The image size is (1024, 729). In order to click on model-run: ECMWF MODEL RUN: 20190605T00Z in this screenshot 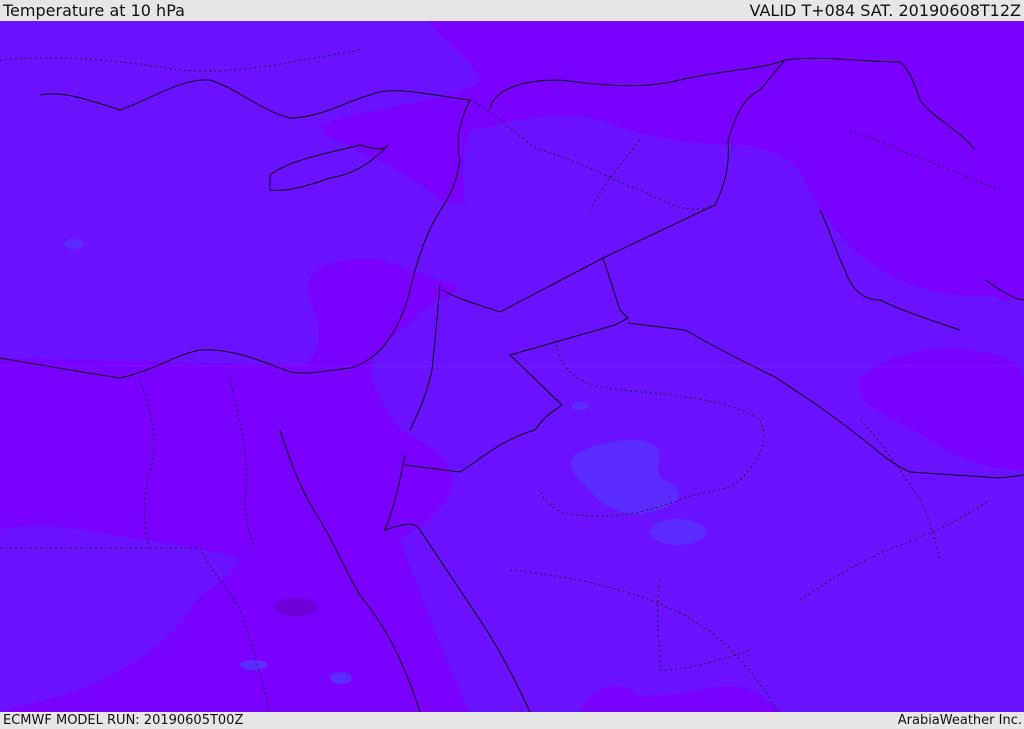, I will do `click(123, 720)`.